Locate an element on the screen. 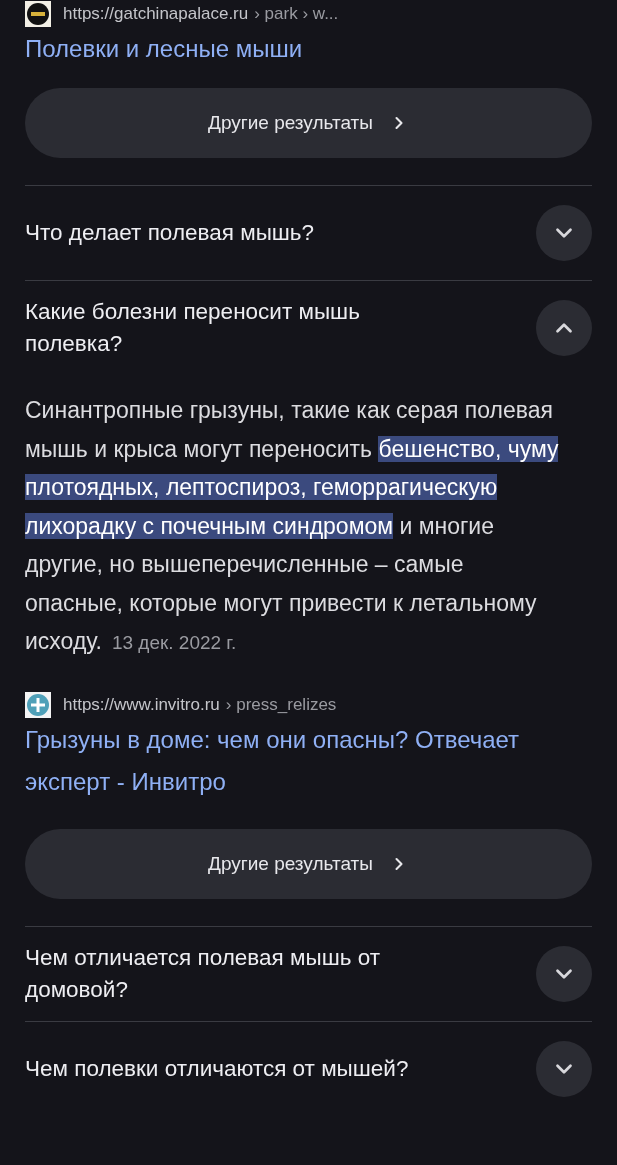  question-text: Чем полевки отличаются от мышей? is located at coordinates (217, 1068).